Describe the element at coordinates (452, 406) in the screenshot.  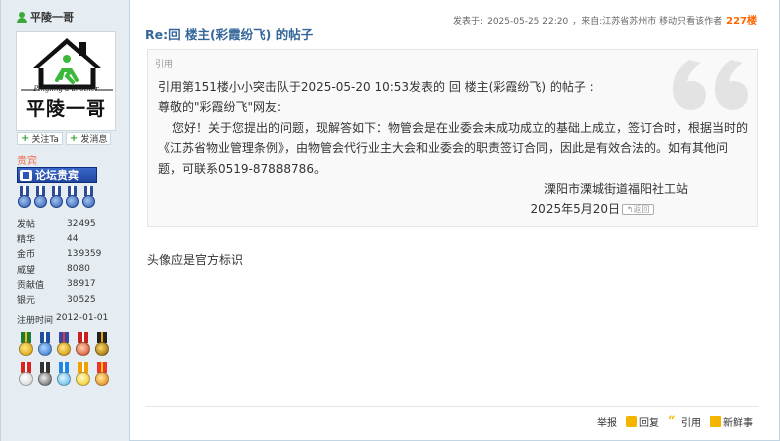
I see `footer-divider` at that location.